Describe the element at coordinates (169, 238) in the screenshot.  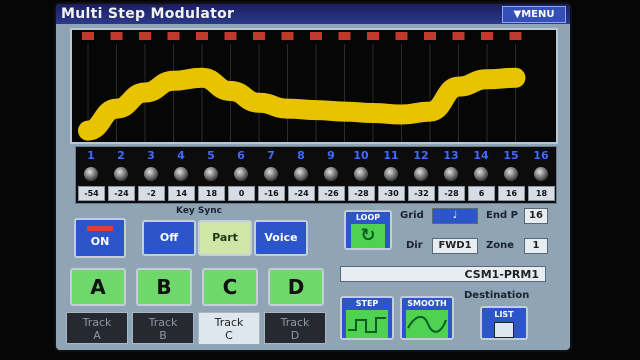
I see `key-sync-off-button: Off` at that location.